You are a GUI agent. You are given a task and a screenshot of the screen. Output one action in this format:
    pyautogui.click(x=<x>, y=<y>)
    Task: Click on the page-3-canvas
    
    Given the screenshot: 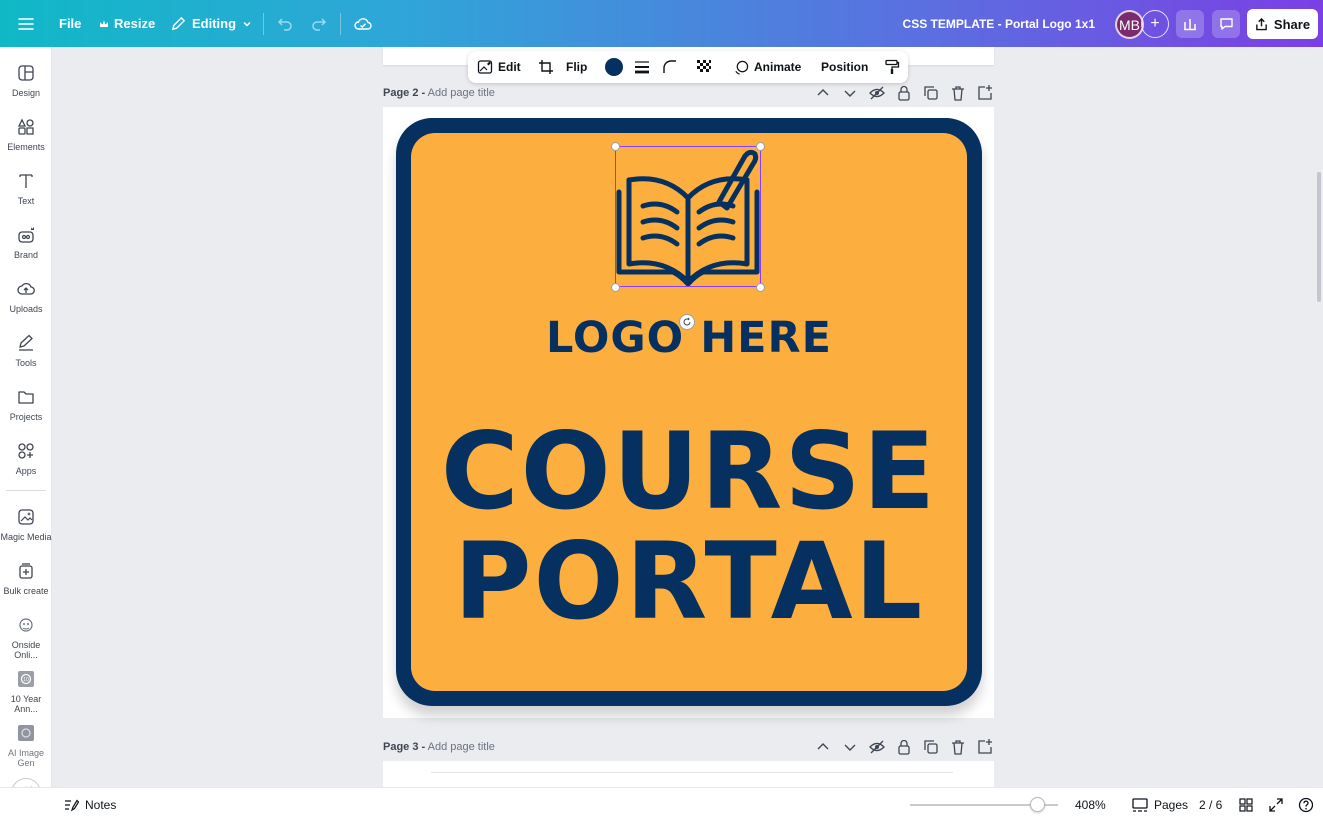 What is the action you would take?
    pyautogui.click(x=688, y=774)
    